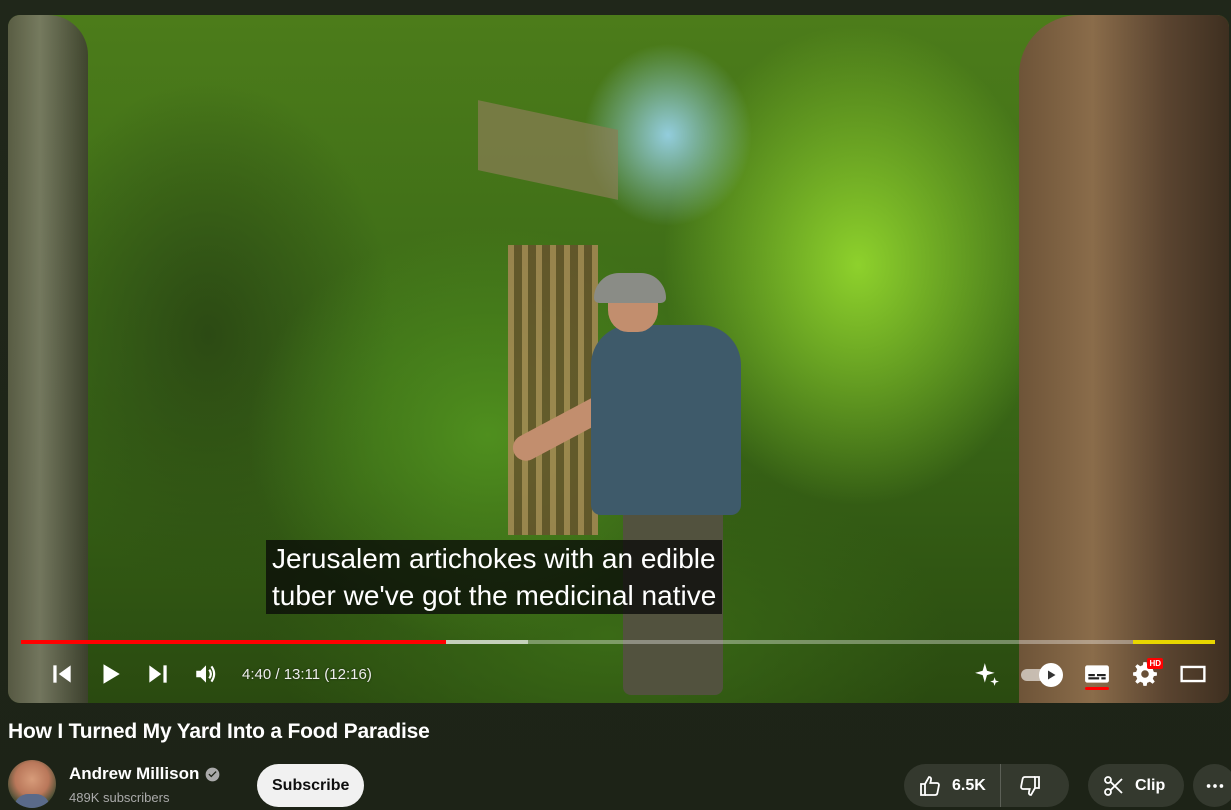  Describe the element at coordinates (134, 774) in the screenshot. I see `channel-name: Andrew Millison` at that location.